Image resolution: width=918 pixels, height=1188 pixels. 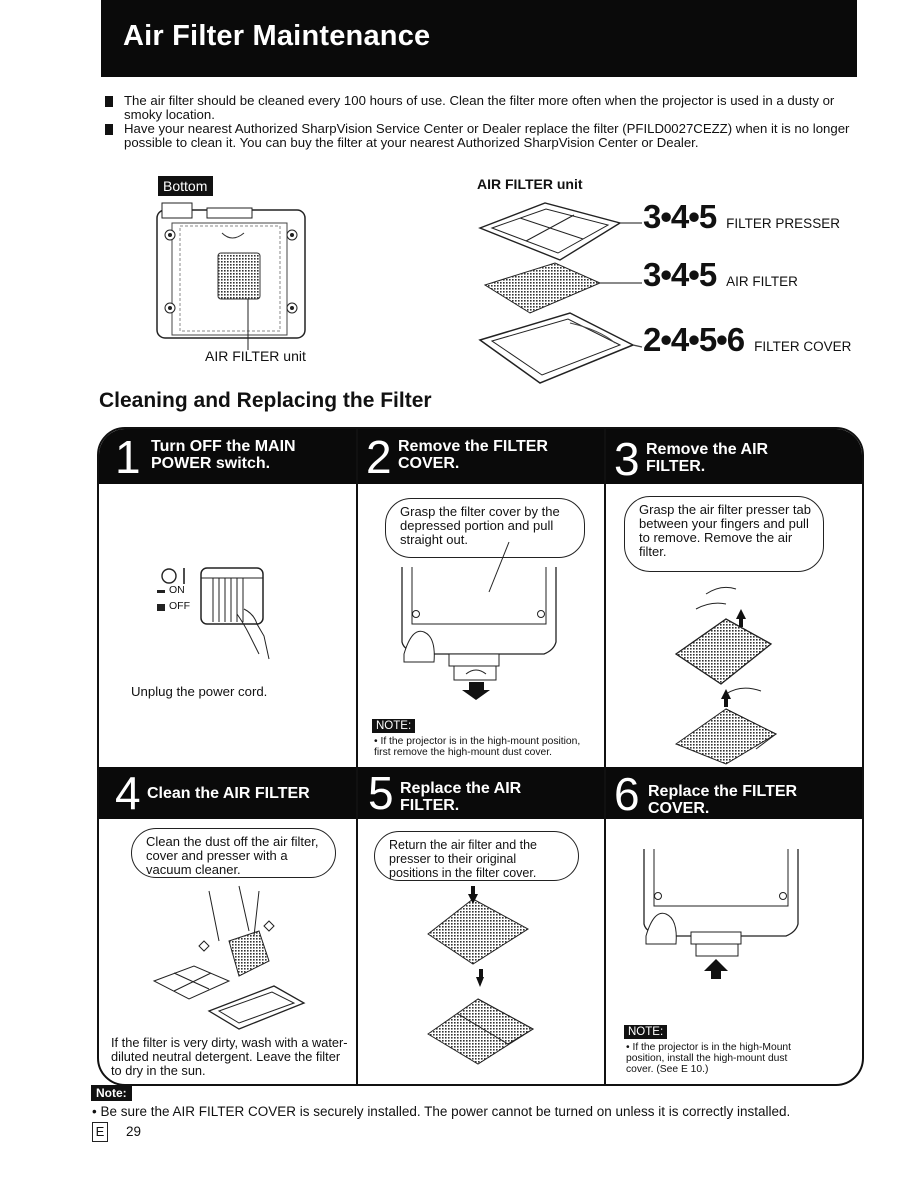 What do you see at coordinates (762, 281) in the screenshot?
I see `part-name: AIR FILTER` at bounding box center [762, 281].